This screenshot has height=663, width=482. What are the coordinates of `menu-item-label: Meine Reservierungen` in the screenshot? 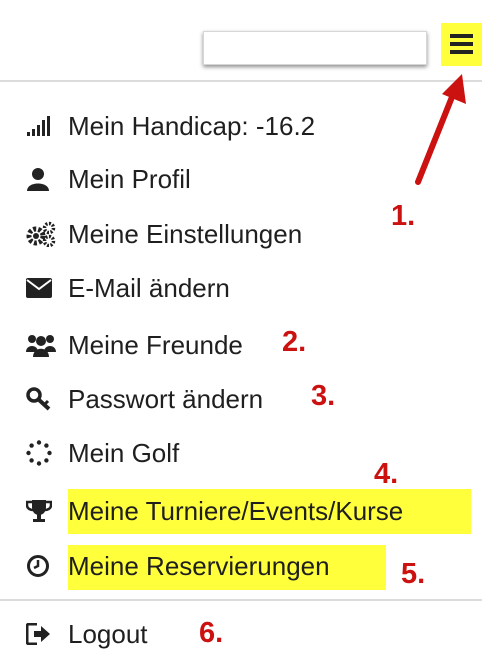 It's located at (199, 565).